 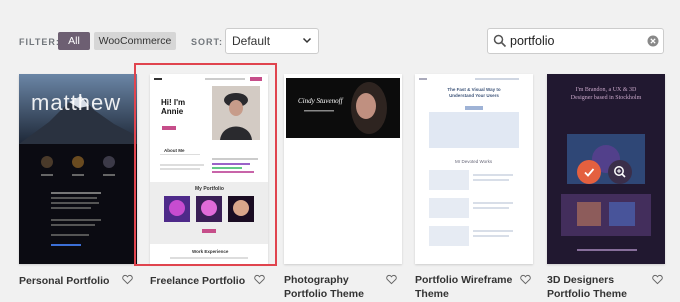 What do you see at coordinates (64, 281) in the screenshot?
I see `theme-card-title: Personal Portfolio` at bounding box center [64, 281].